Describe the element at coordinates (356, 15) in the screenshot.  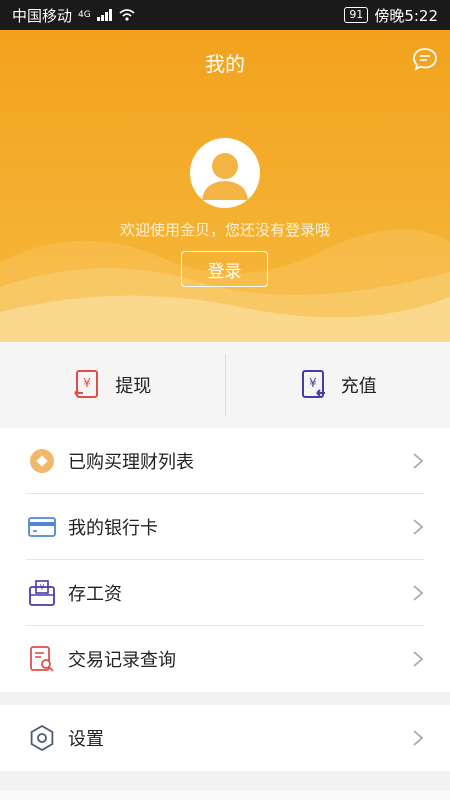
I see `battery-indicator: 91` at that location.